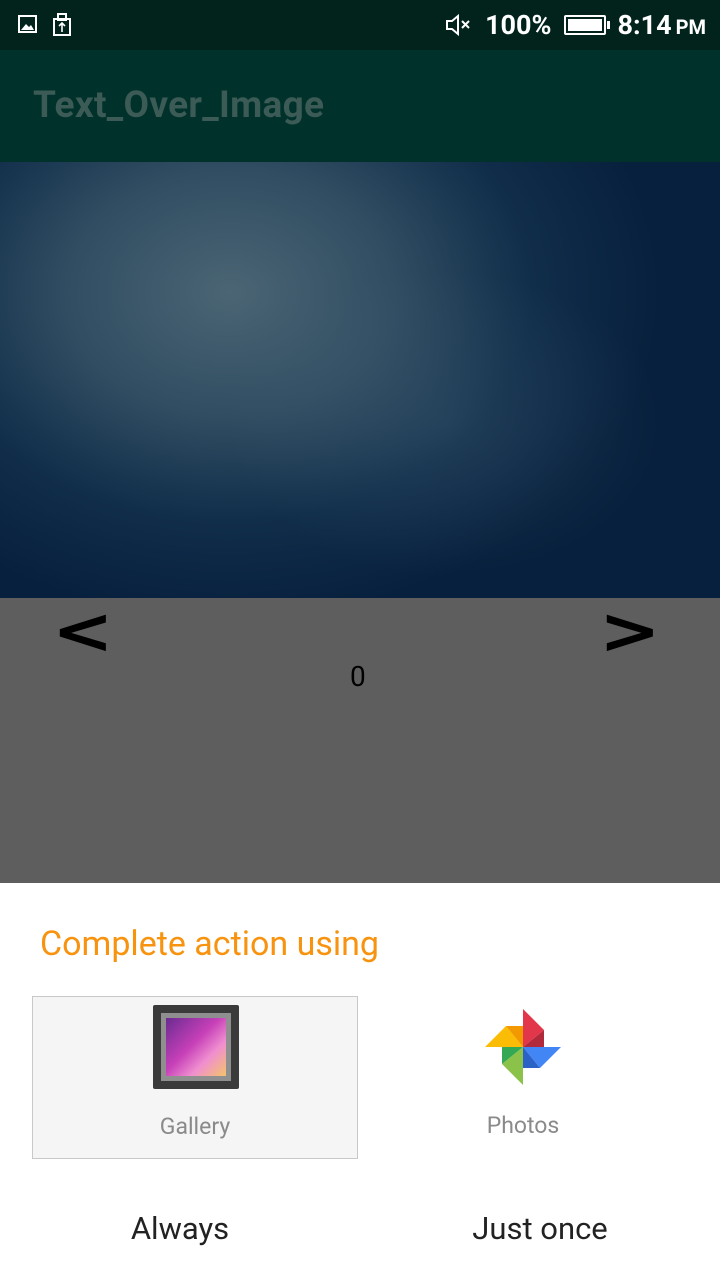  What do you see at coordinates (62, 24) in the screenshot?
I see `usb-icon` at bounding box center [62, 24].